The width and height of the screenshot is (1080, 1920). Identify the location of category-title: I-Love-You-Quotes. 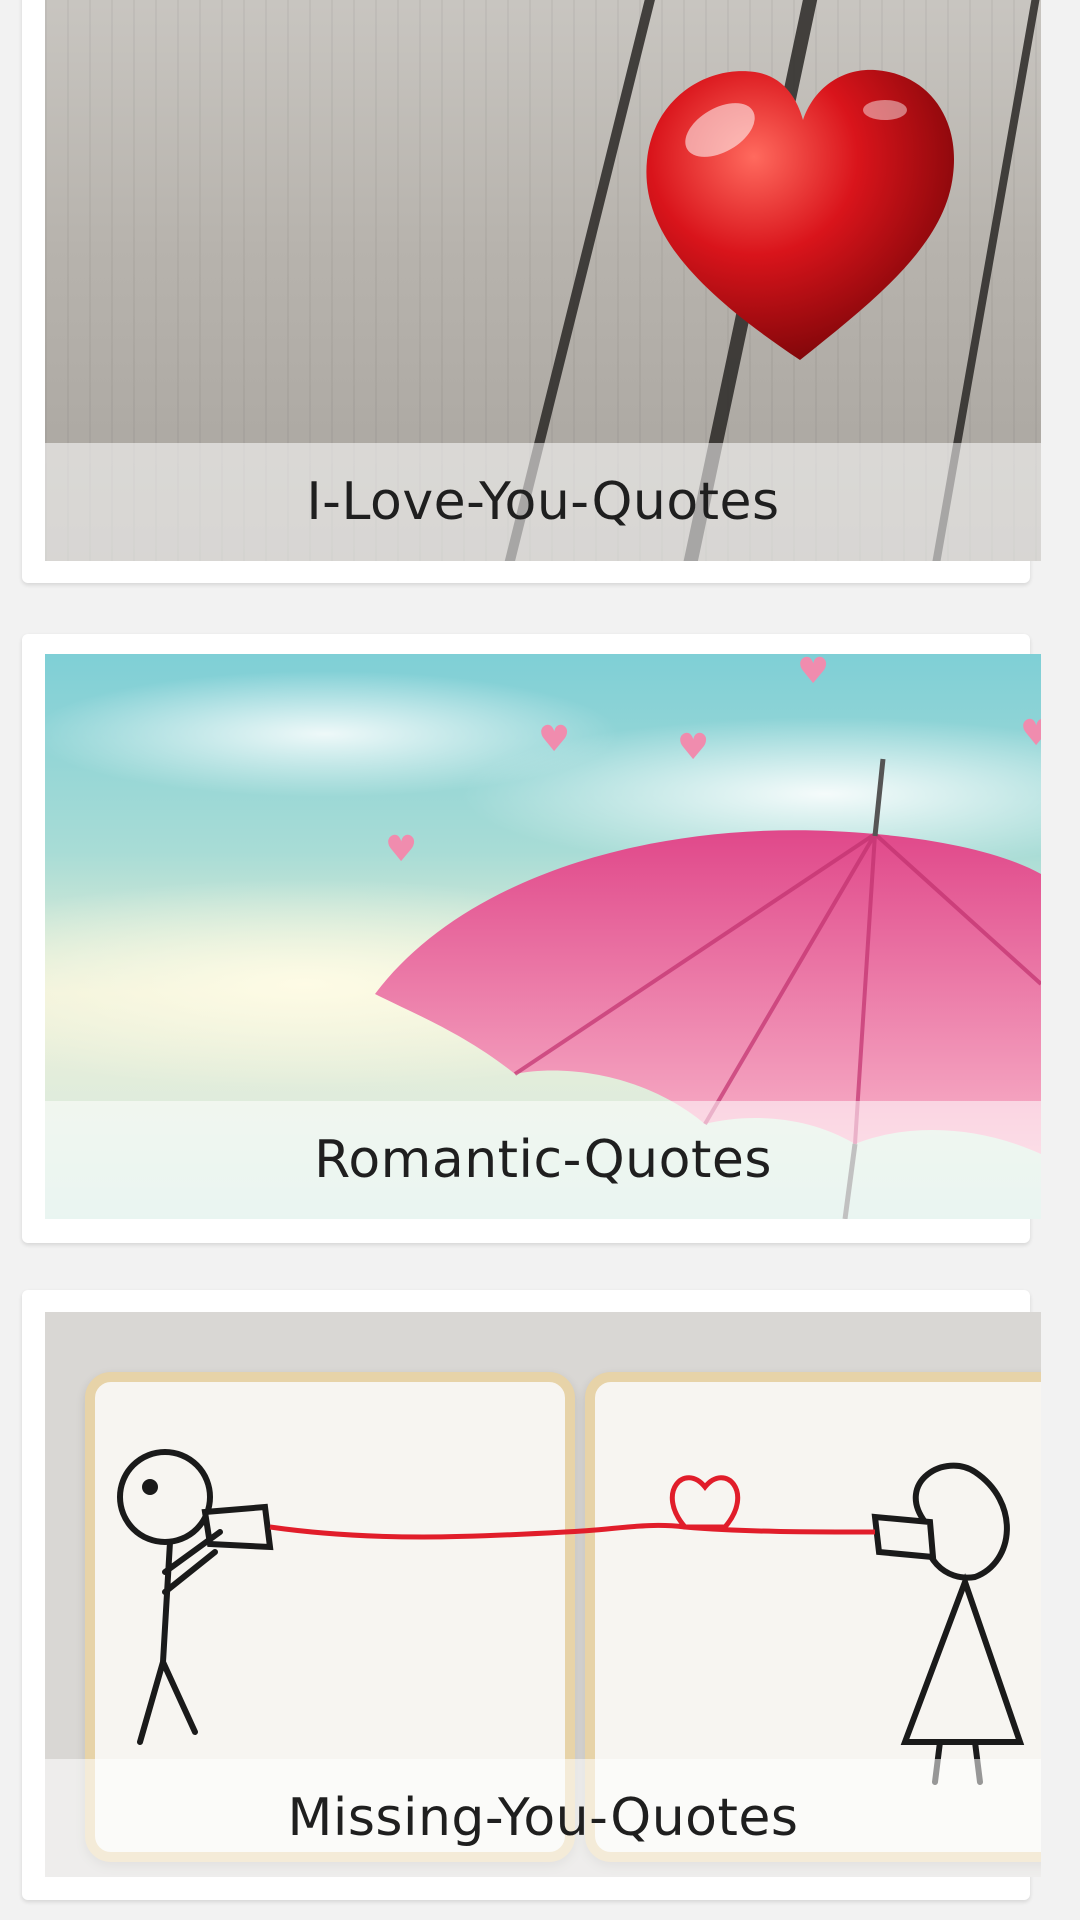
(543, 502).